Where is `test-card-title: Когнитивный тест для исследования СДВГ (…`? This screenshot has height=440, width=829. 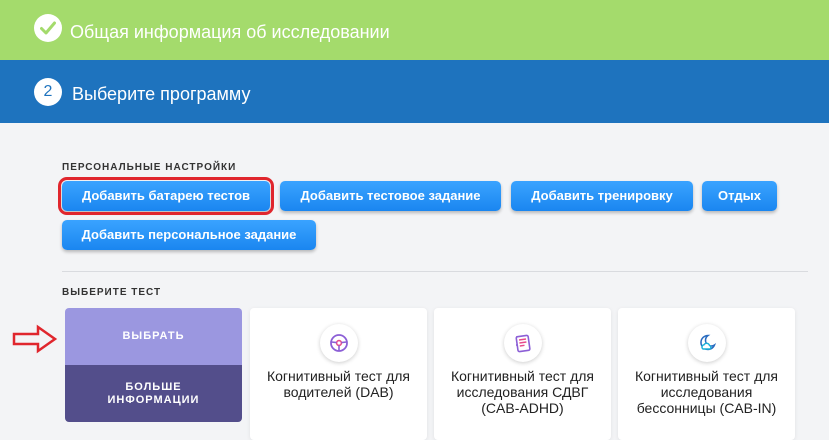 test-card-title: Когнитивный тест для исследования СДВГ (… is located at coordinates (522, 392).